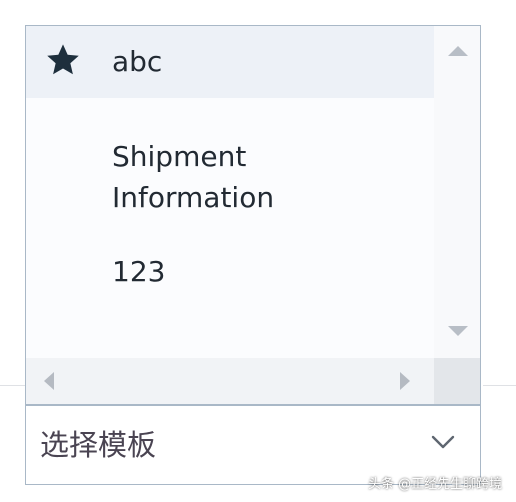  I want to click on scroll-left-arrow-icon, so click(49, 381).